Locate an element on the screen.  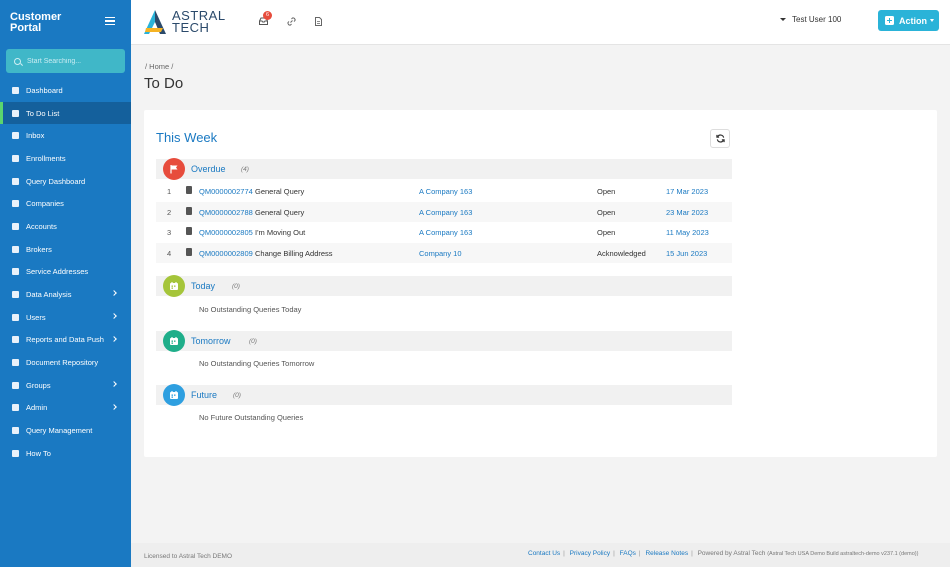
panel-title: This Week is located at coordinates (187, 137).